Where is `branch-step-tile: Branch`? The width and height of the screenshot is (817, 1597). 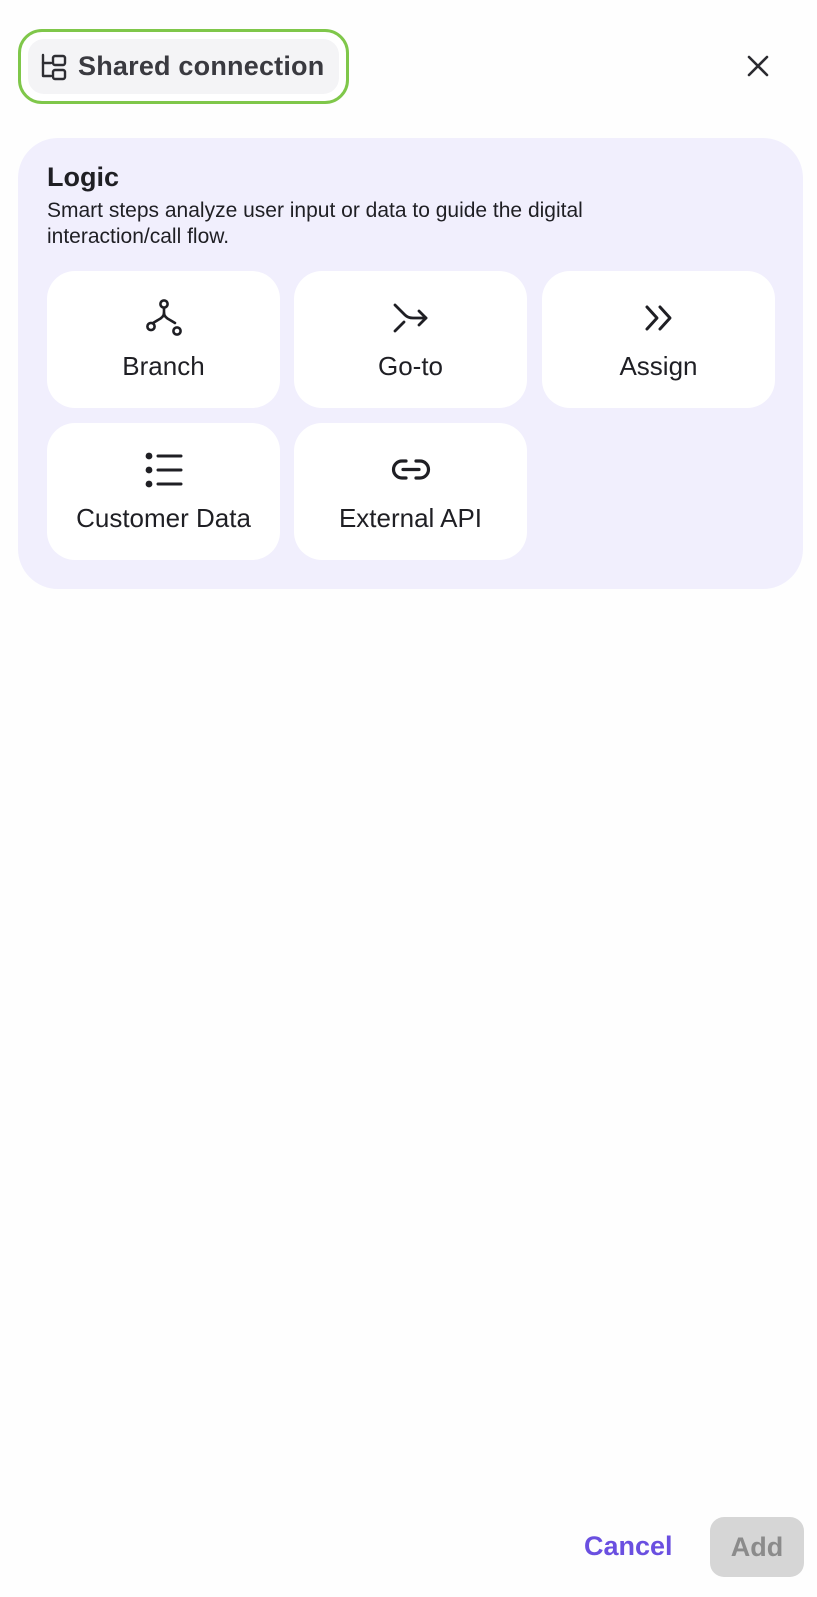 branch-step-tile: Branch is located at coordinates (163, 339).